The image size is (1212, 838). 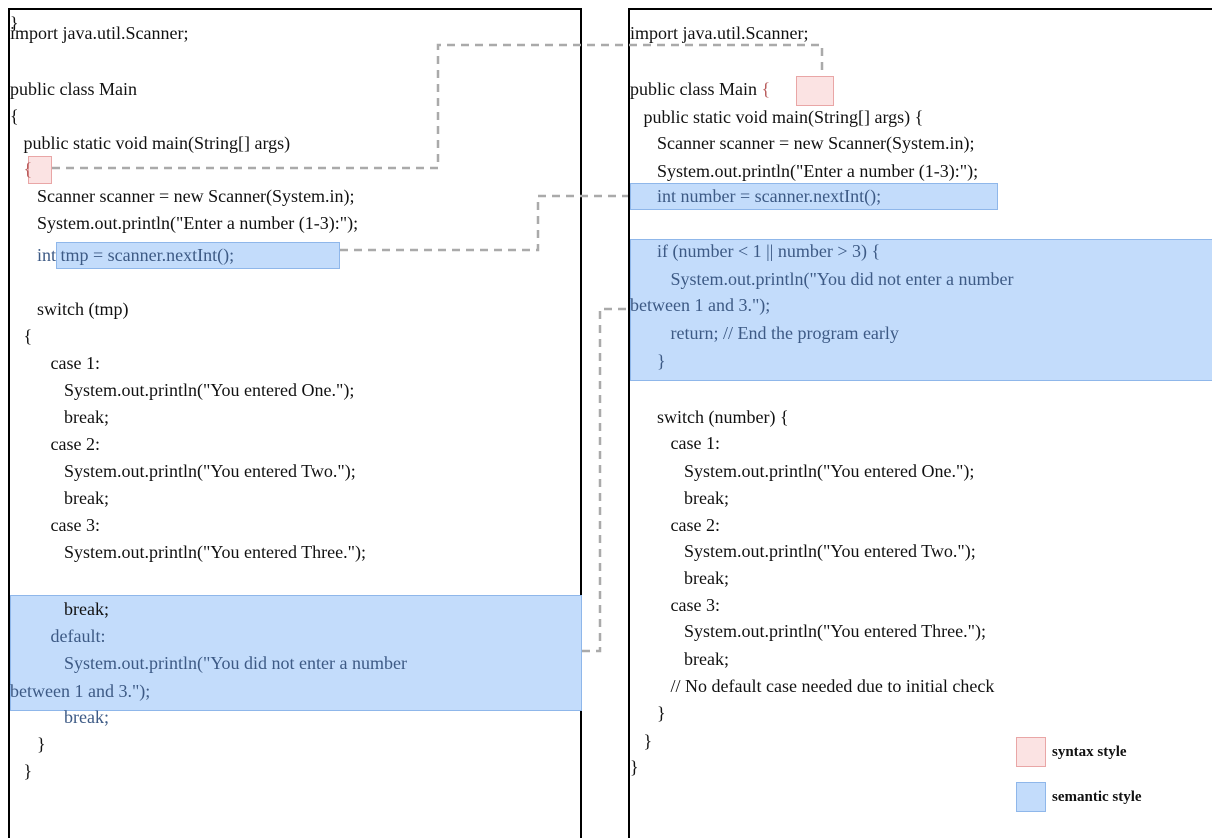 I want to click on left-code-line: int tmp = scanner.nextInt();, so click(x=122, y=255).